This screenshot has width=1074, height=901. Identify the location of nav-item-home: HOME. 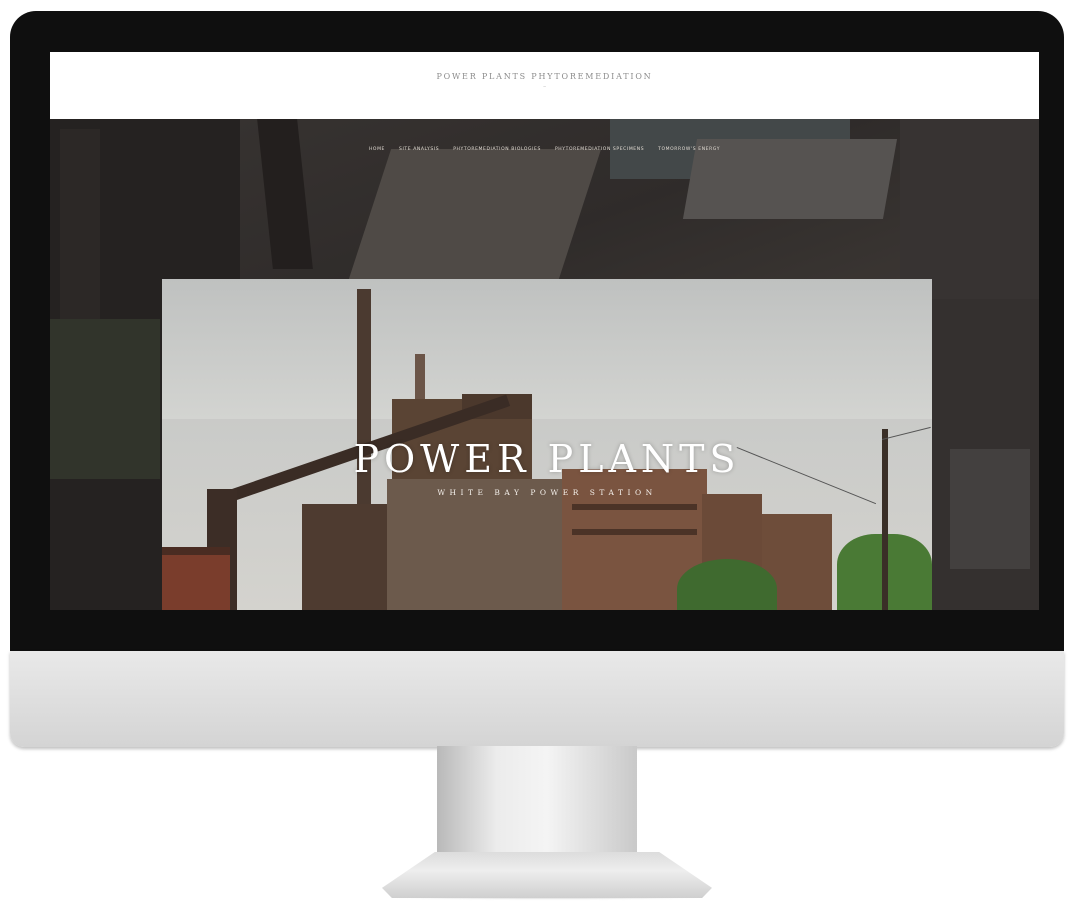
(377, 149).